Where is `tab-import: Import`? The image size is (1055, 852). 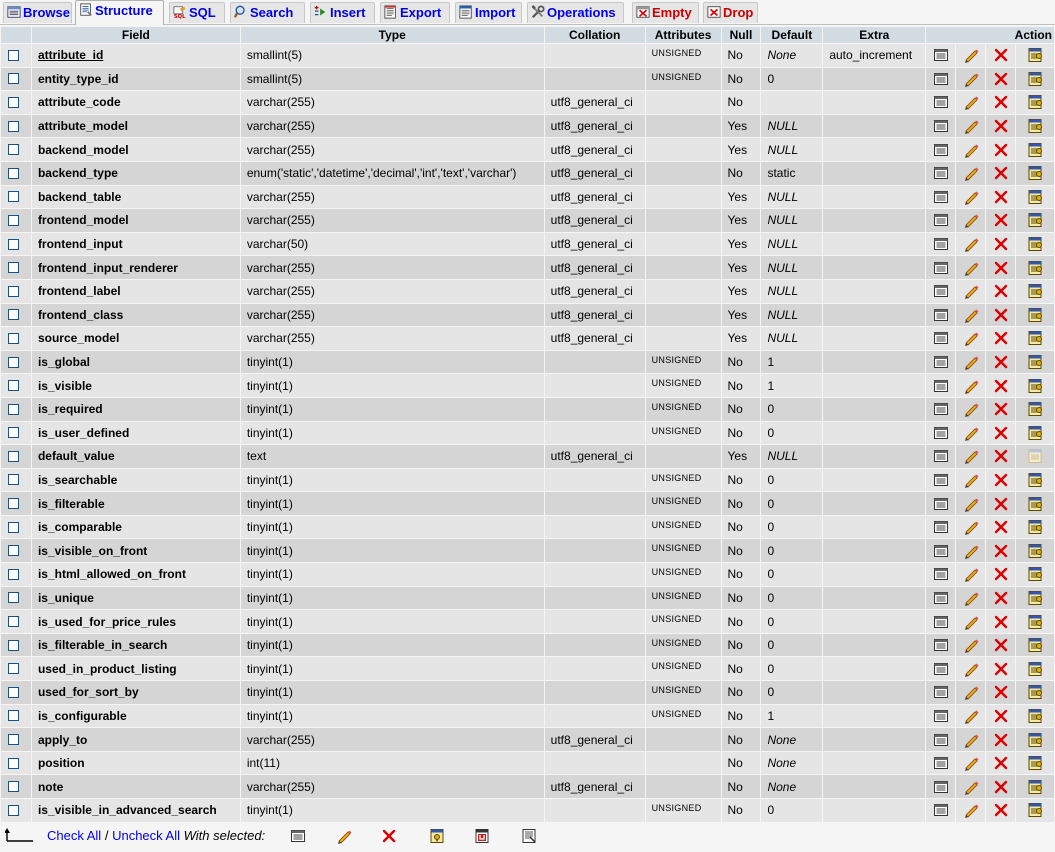
tab-import: Import is located at coordinates (488, 12).